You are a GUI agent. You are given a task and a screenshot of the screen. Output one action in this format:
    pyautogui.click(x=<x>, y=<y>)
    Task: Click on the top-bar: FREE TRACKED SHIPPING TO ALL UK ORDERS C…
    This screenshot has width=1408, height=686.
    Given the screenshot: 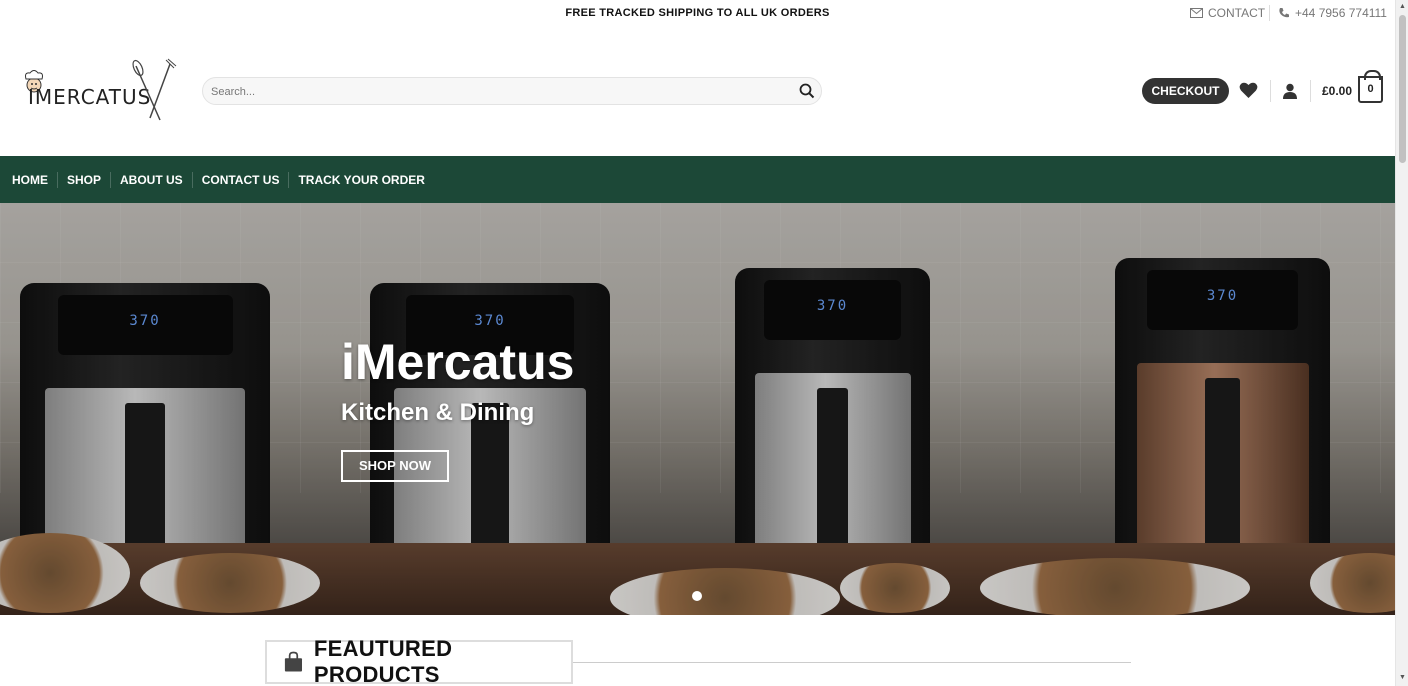 What is the action you would take?
    pyautogui.click(x=697, y=13)
    